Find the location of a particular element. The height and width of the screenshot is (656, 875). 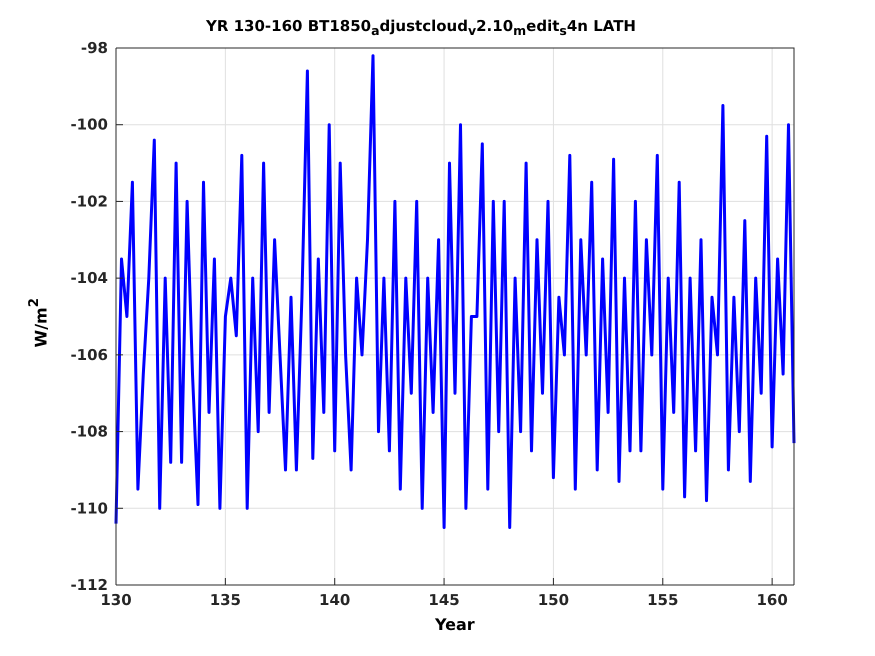

axis-tick-label: 150 is located at coordinates (554, 600).